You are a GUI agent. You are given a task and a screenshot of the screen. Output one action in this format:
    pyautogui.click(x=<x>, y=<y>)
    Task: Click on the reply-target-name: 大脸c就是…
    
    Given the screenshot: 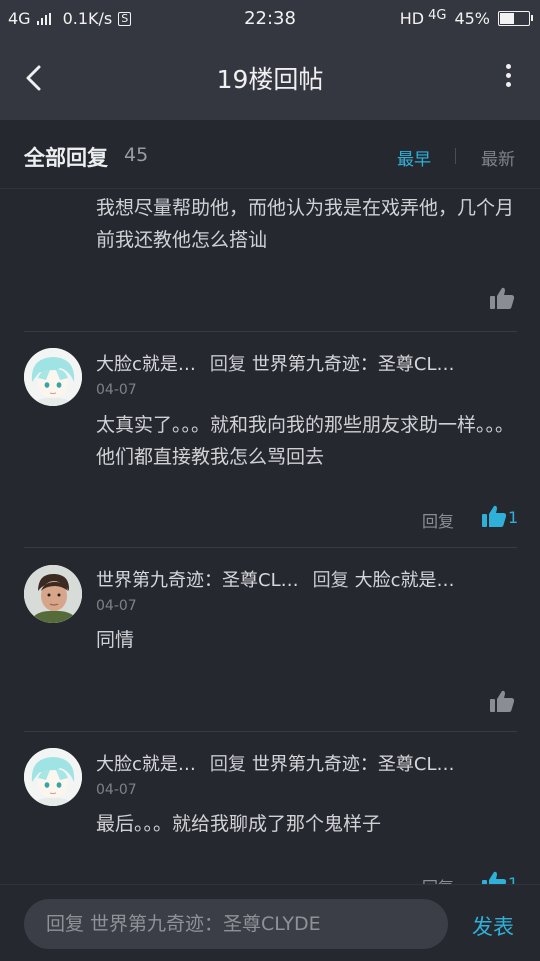 What is the action you would take?
    pyautogui.click(x=405, y=580)
    